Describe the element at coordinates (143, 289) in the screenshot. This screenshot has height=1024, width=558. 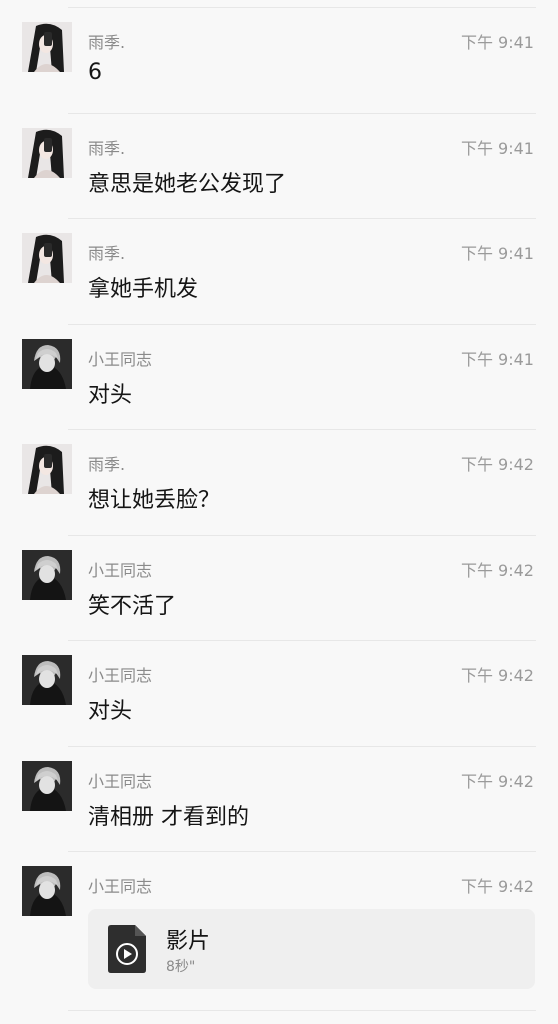
I see `message-text: 拿她手机发` at that location.